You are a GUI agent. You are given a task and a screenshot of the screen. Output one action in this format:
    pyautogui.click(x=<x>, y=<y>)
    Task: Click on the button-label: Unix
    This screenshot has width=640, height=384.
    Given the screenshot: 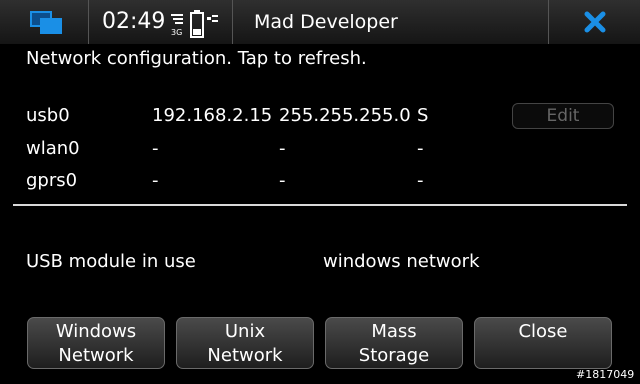 What is the action you would take?
    pyautogui.click(x=245, y=331)
    